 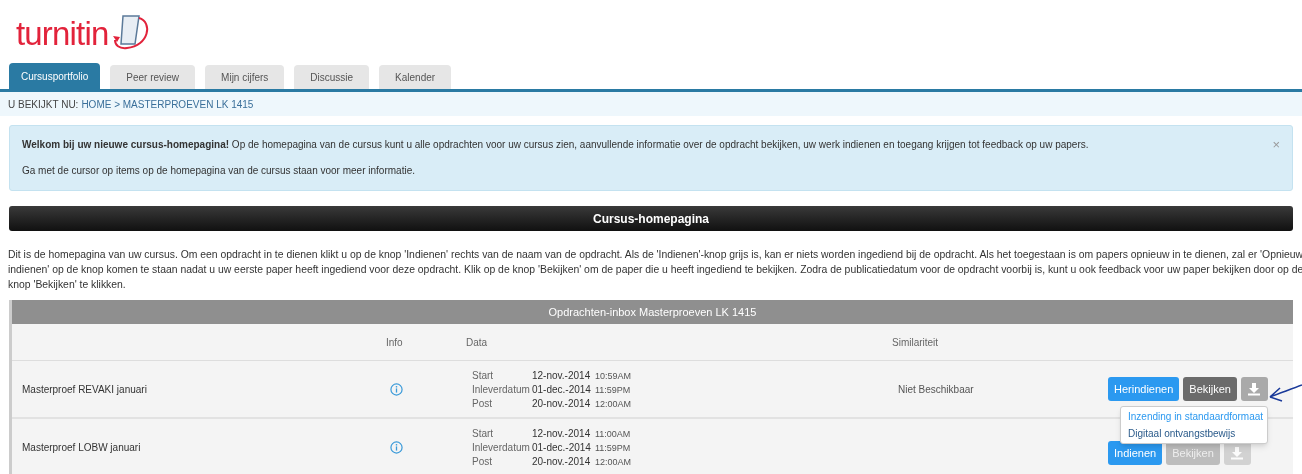 I want to click on view-button: Bekijken, so click(x=1210, y=389).